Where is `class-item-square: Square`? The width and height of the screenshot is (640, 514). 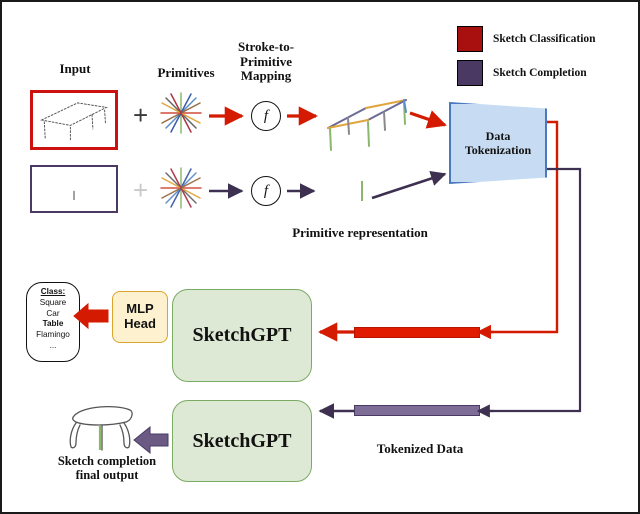 class-item-square: Square is located at coordinates (53, 302).